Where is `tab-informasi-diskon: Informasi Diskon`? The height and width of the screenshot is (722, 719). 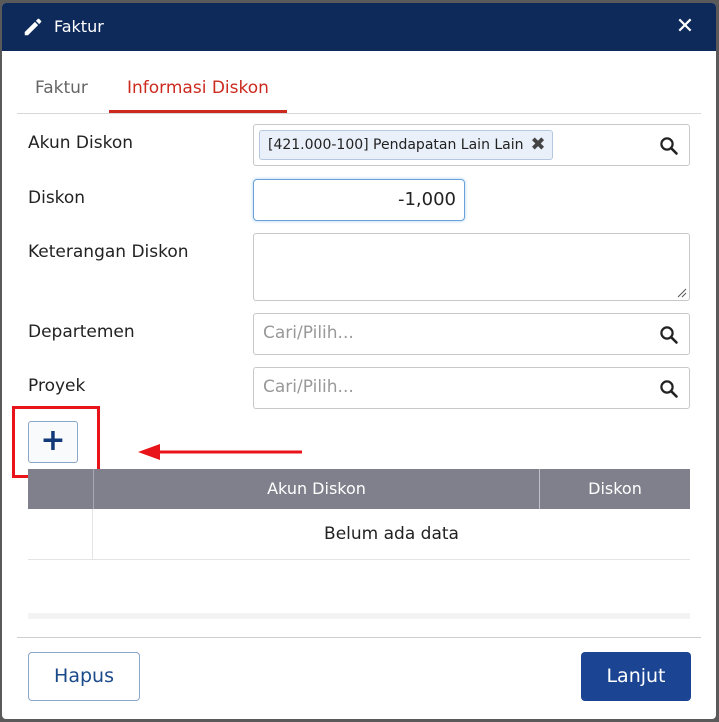
tab-informasi-diskon: Informasi Diskon is located at coordinates (198, 88).